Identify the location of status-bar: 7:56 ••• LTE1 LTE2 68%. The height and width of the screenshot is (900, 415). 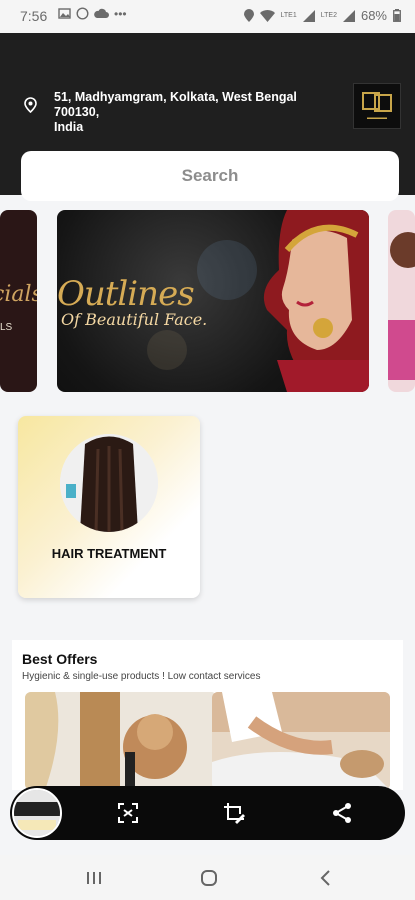
(207, 16).